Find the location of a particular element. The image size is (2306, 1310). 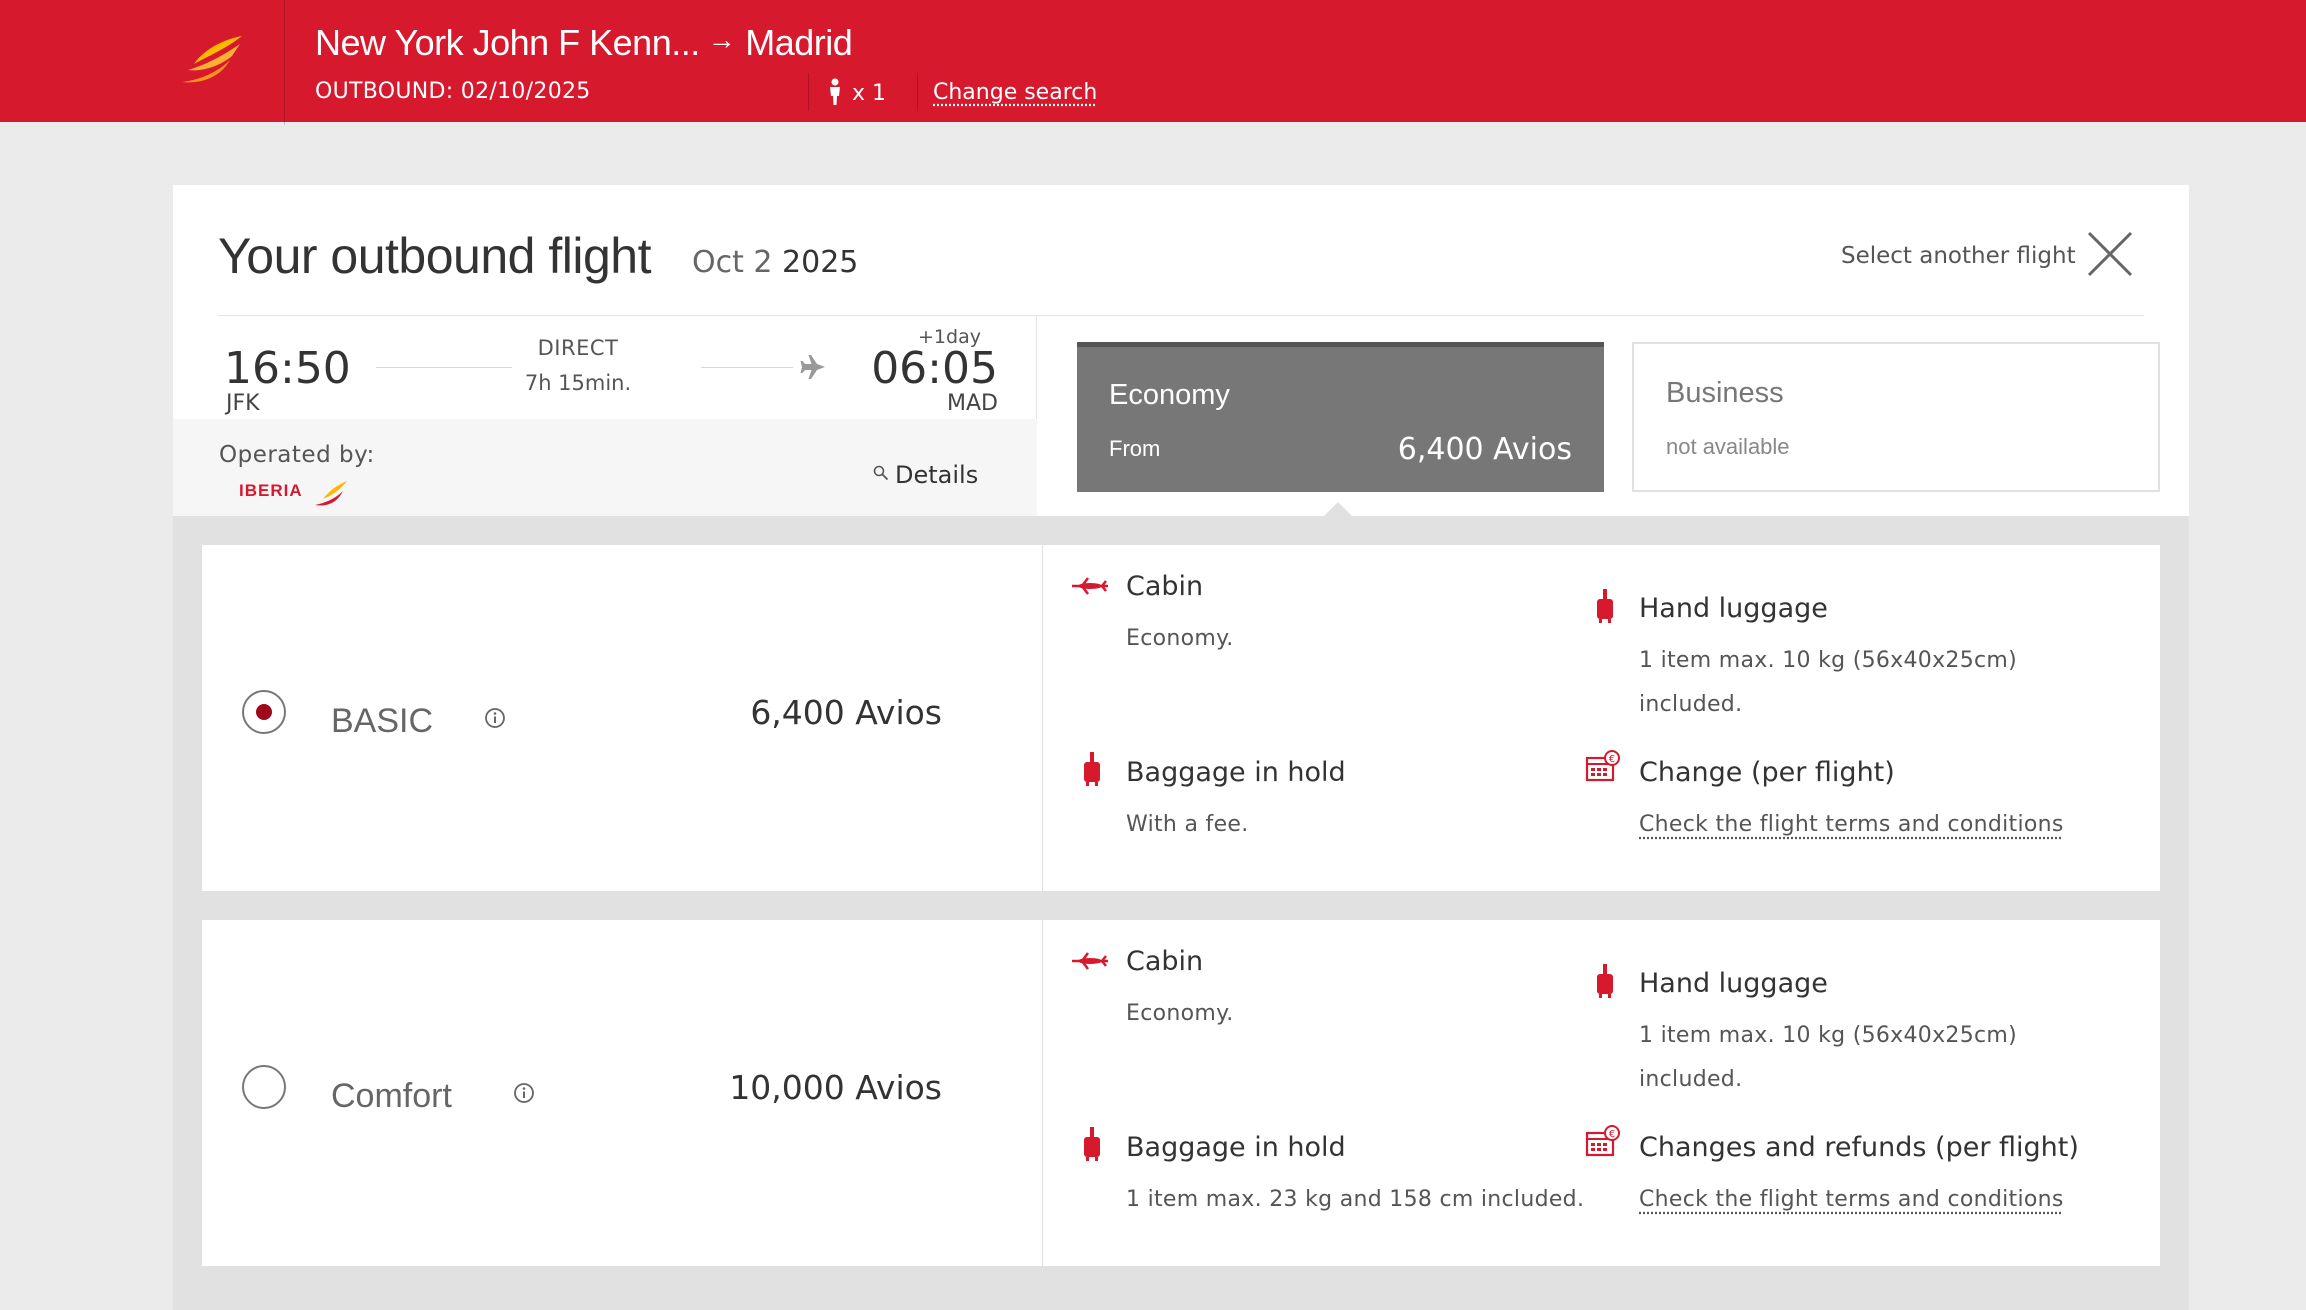

tab-business: Business not available is located at coordinates (1896, 417).